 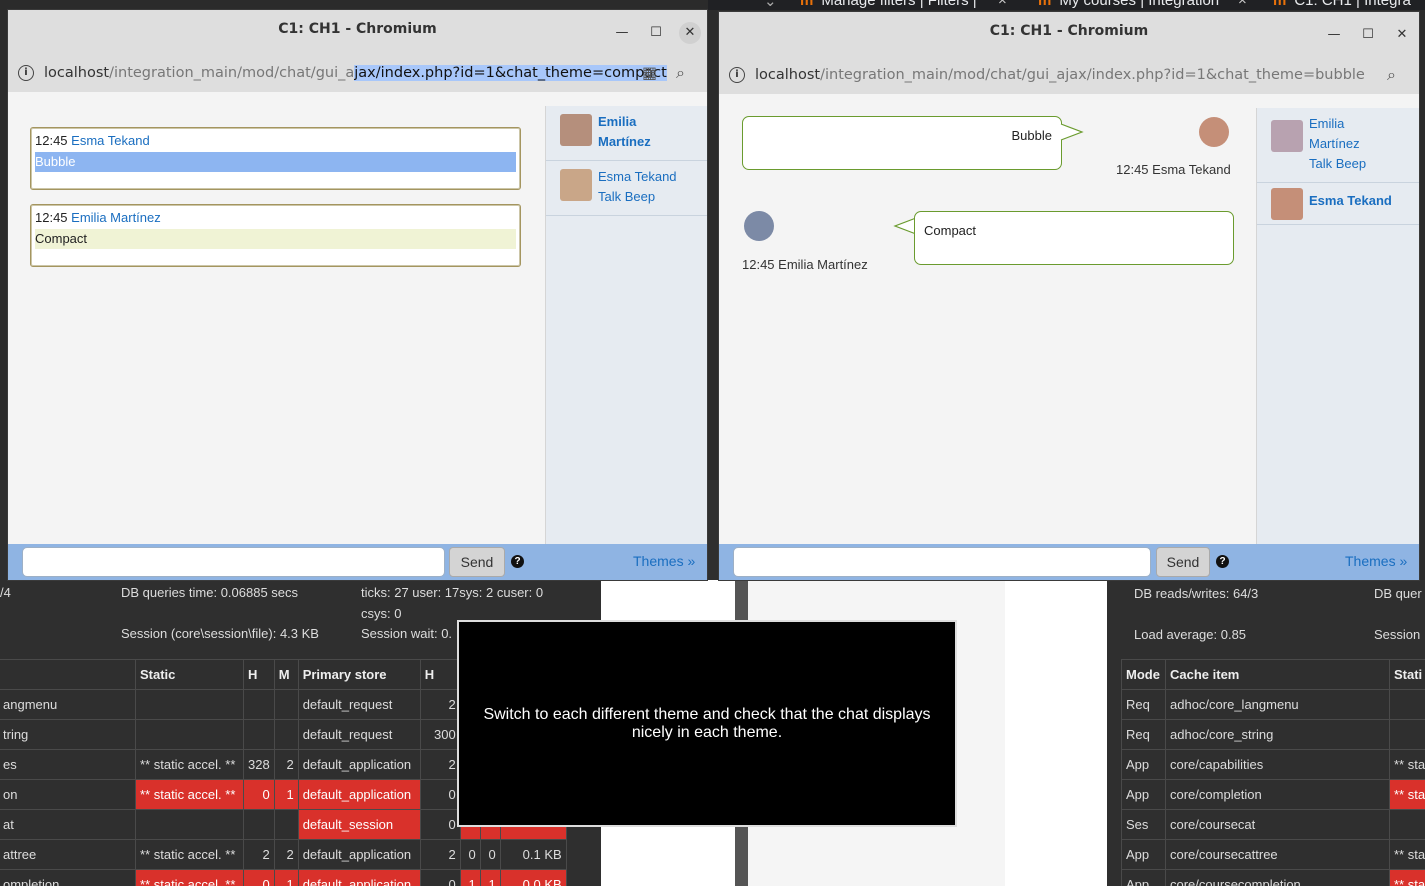 I want to click on user-list-item: Esma Tekand Talk Beep, so click(x=626, y=188).